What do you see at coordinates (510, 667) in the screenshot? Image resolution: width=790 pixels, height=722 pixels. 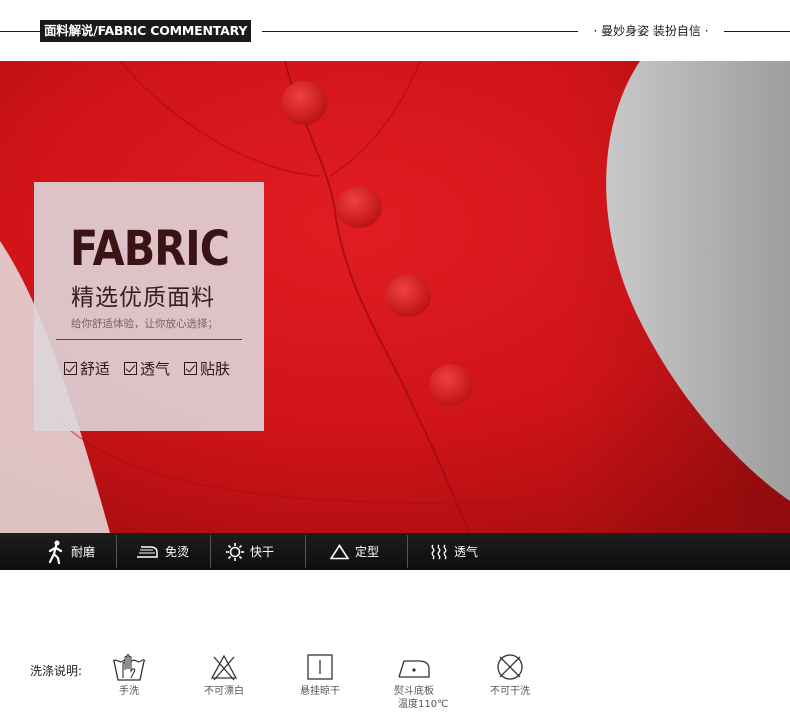 I see `no-dry-clean-icon` at bounding box center [510, 667].